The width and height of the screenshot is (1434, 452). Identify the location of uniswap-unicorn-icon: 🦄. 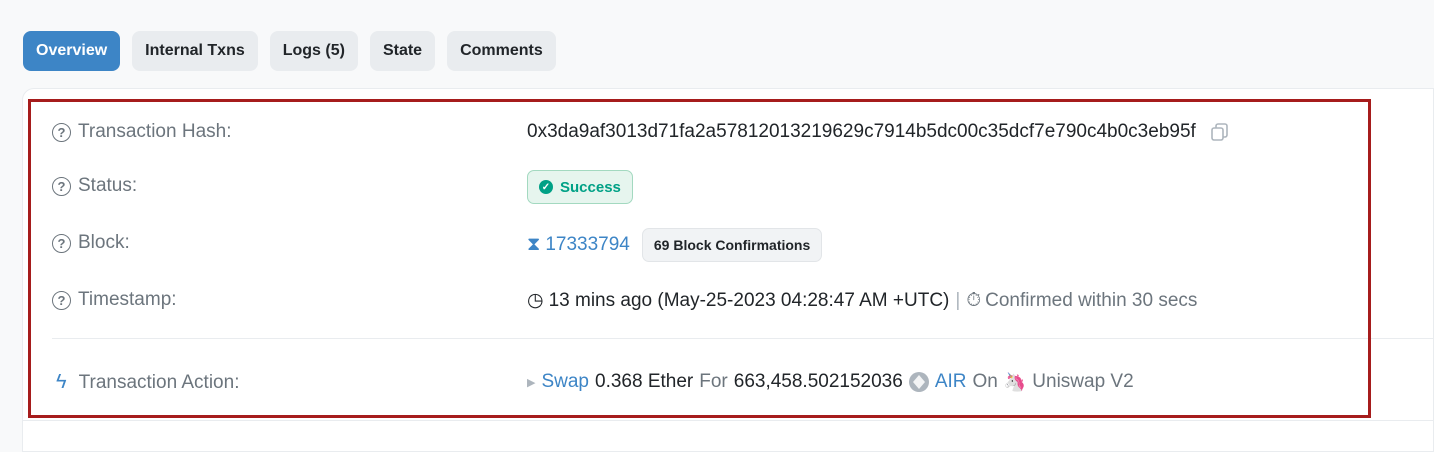
(1015, 381).